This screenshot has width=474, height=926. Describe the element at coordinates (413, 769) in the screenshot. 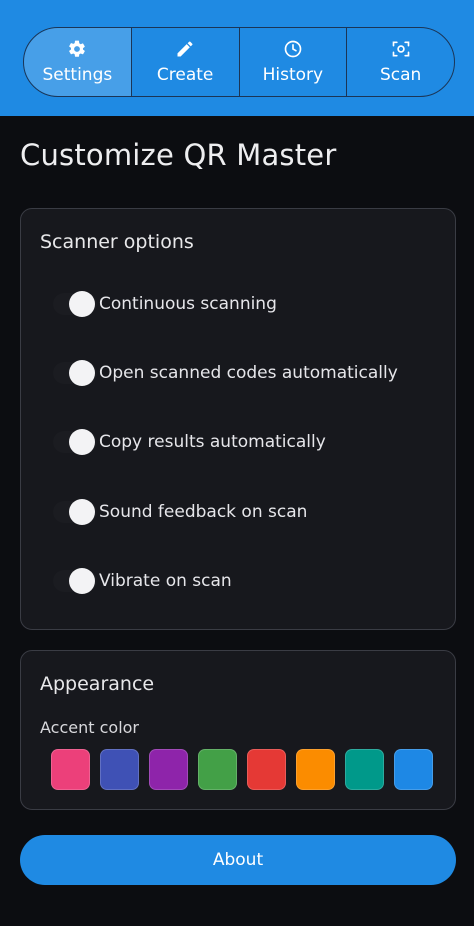

I see `accent-swatch-blue` at that location.